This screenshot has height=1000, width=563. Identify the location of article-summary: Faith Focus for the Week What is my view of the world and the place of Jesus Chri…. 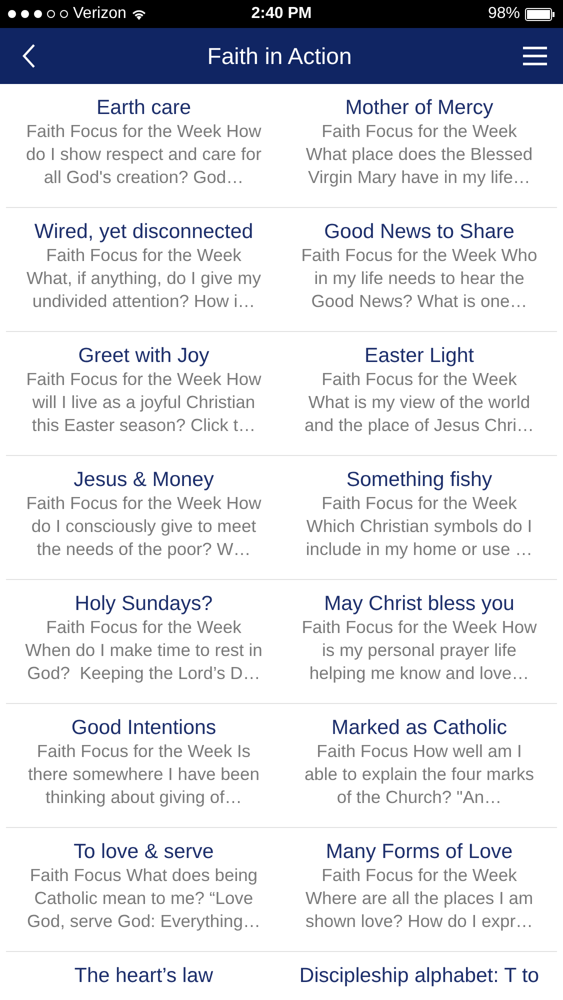
(419, 402).